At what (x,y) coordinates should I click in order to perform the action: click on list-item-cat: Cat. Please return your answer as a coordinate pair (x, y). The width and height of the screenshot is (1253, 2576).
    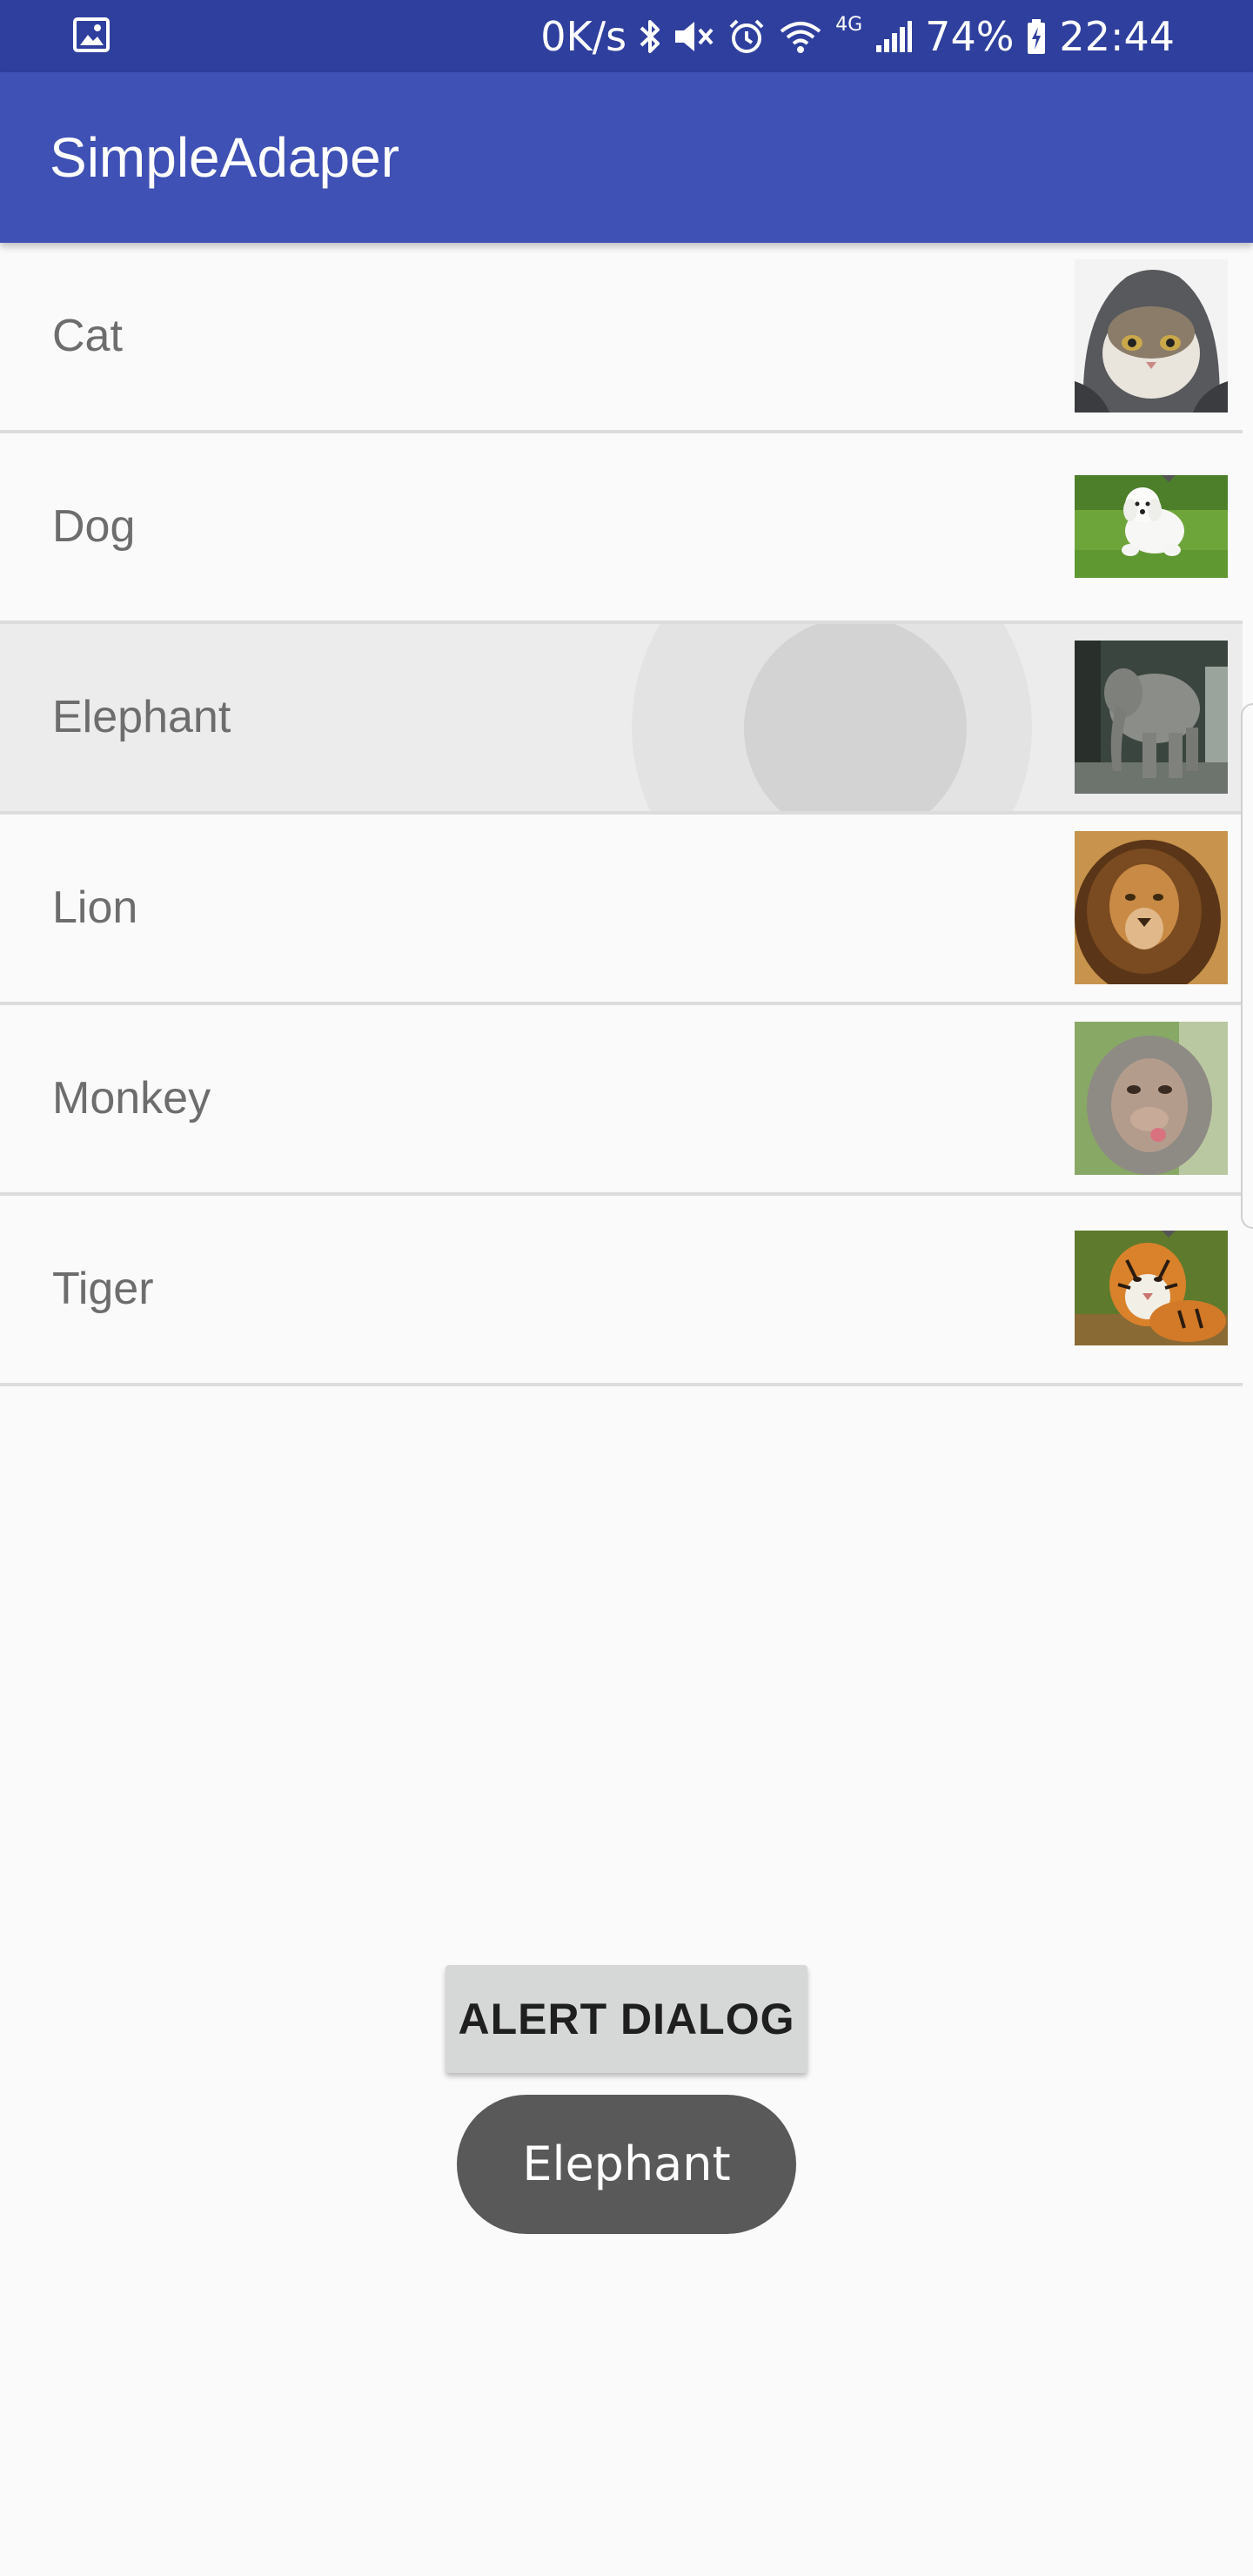
    Looking at the image, I should click on (621, 338).